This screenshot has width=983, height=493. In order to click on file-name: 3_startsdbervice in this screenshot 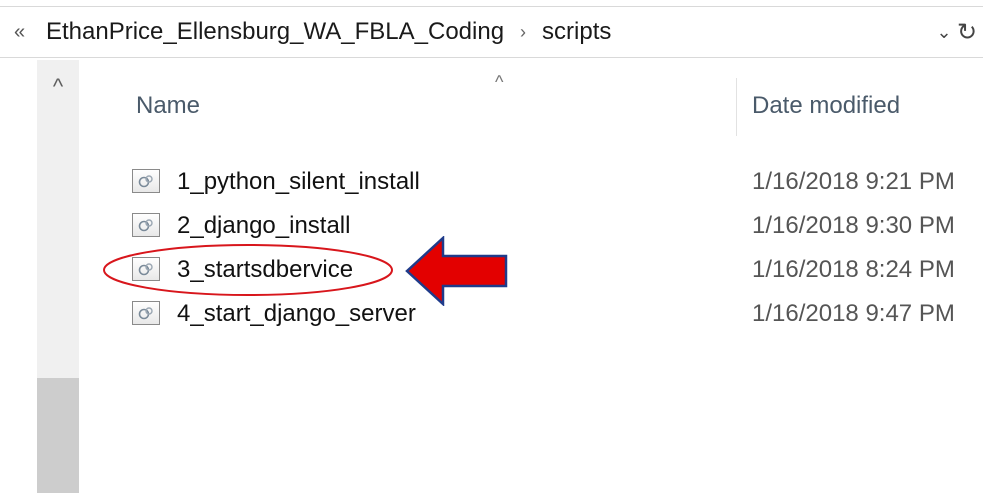, I will do `click(265, 270)`.